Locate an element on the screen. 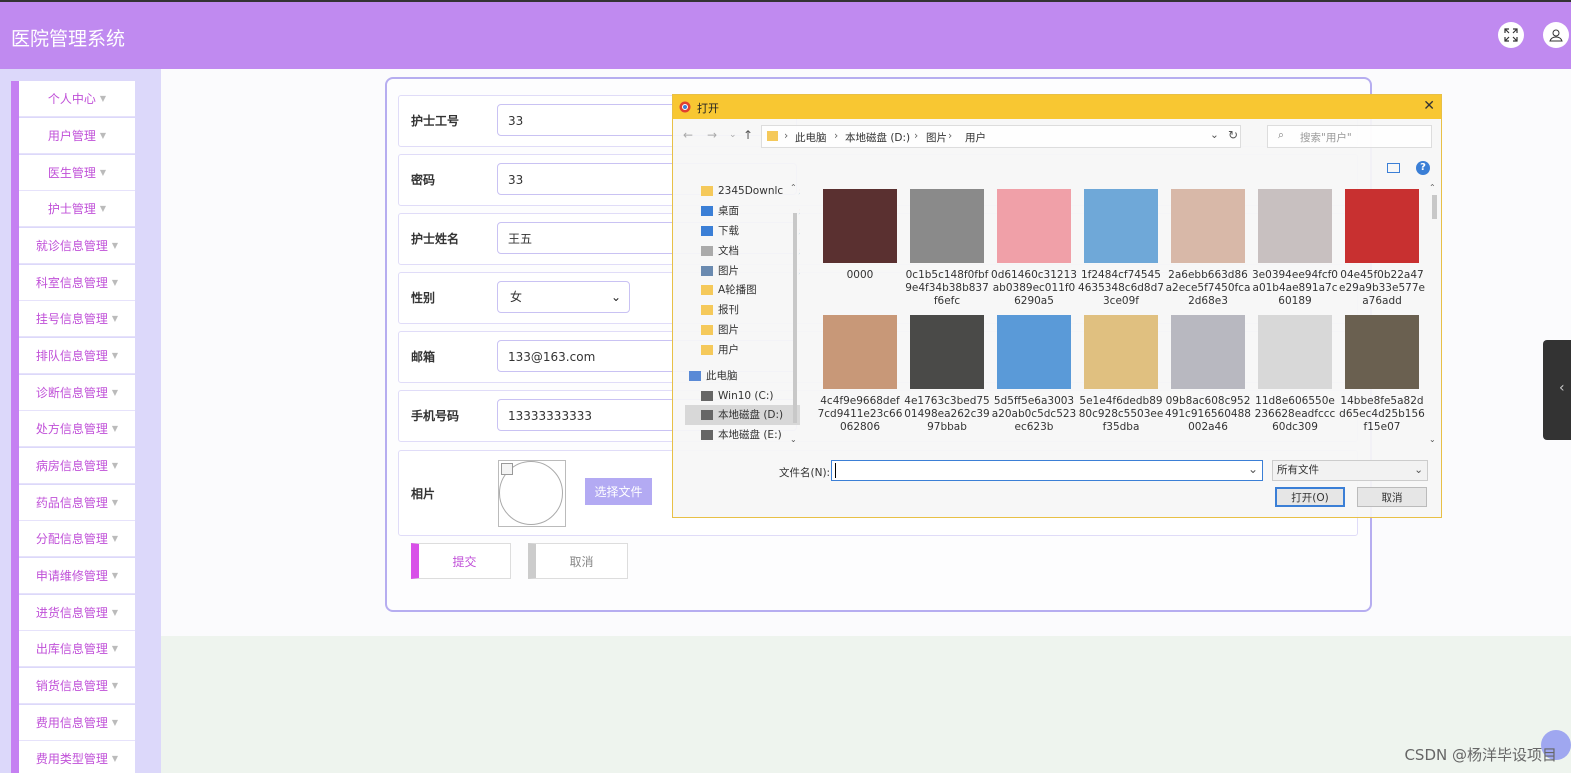 This screenshot has height=773, width=1571. tree-item: 2345Downlc📌 is located at coordinates (742, 191).